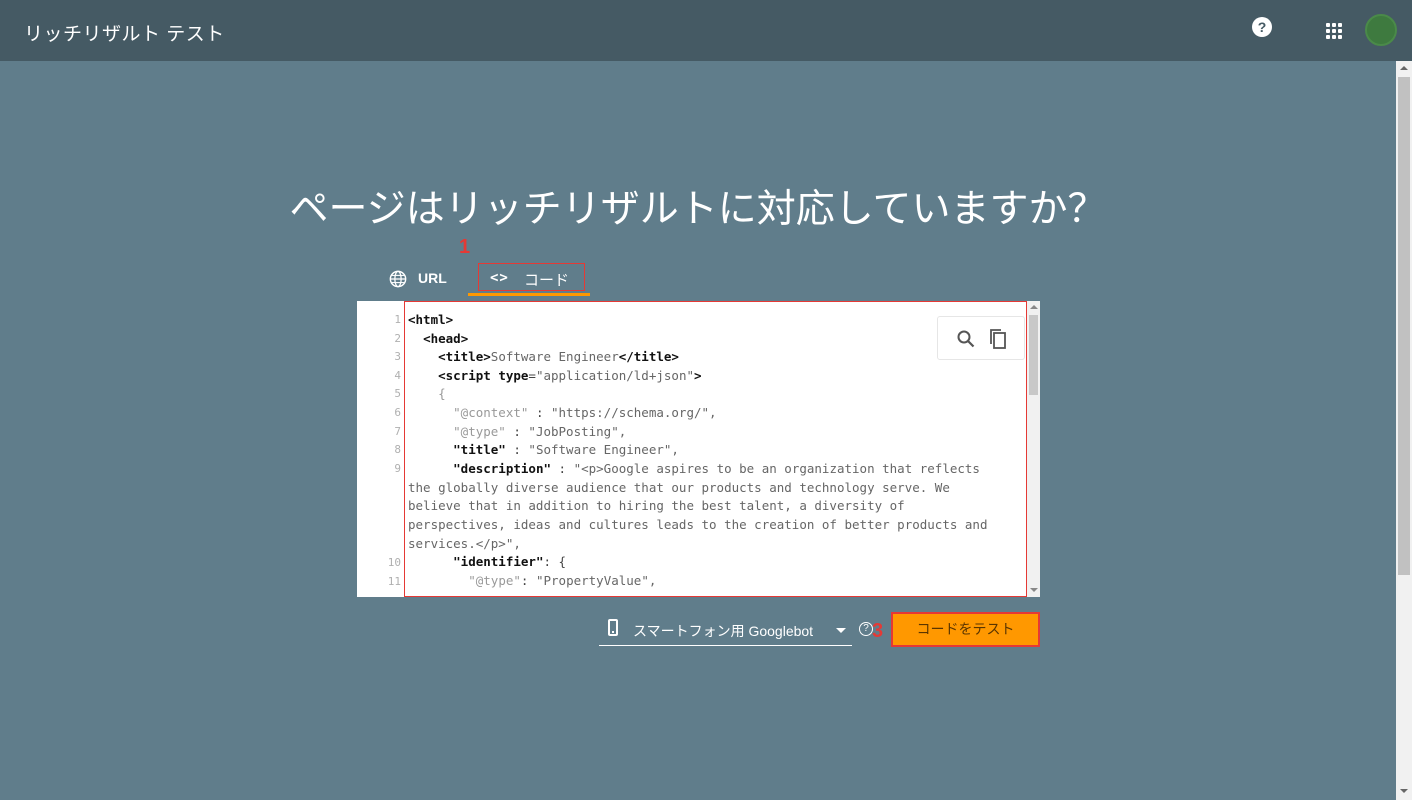 The width and height of the screenshot is (1412, 800). Describe the element at coordinates (558, 356) in the screenshot. I see `code-line: <title>Software Engineer</title>` at that location.